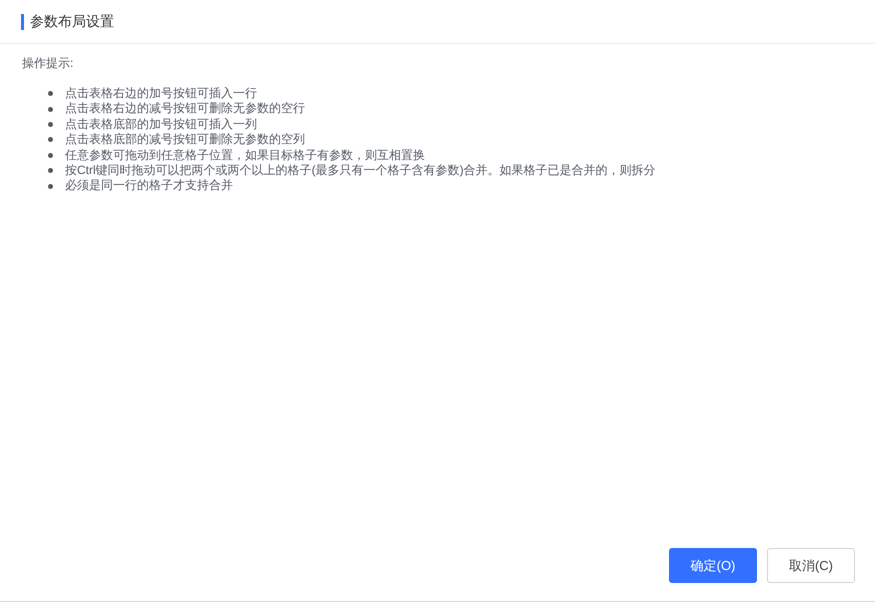 This screenshot has height=602, width=875. I want to click on cancel-button: 取消(C), so click(811, 565).